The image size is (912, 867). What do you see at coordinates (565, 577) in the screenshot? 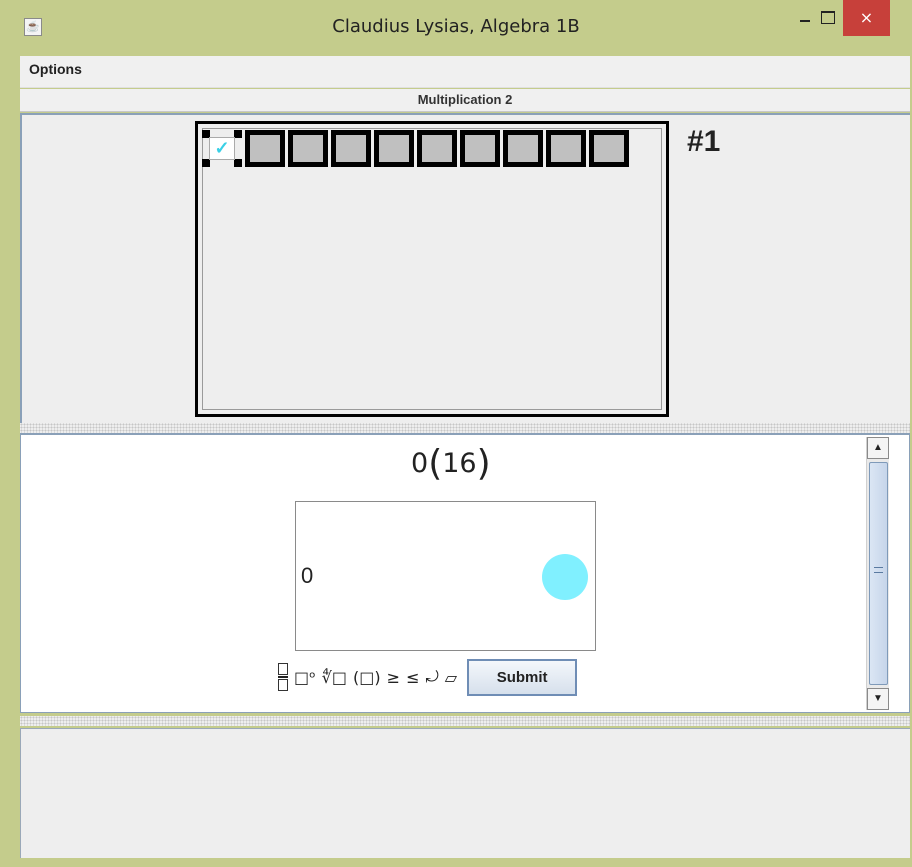
I see `status-indicator` at bounding box center [565, 577].